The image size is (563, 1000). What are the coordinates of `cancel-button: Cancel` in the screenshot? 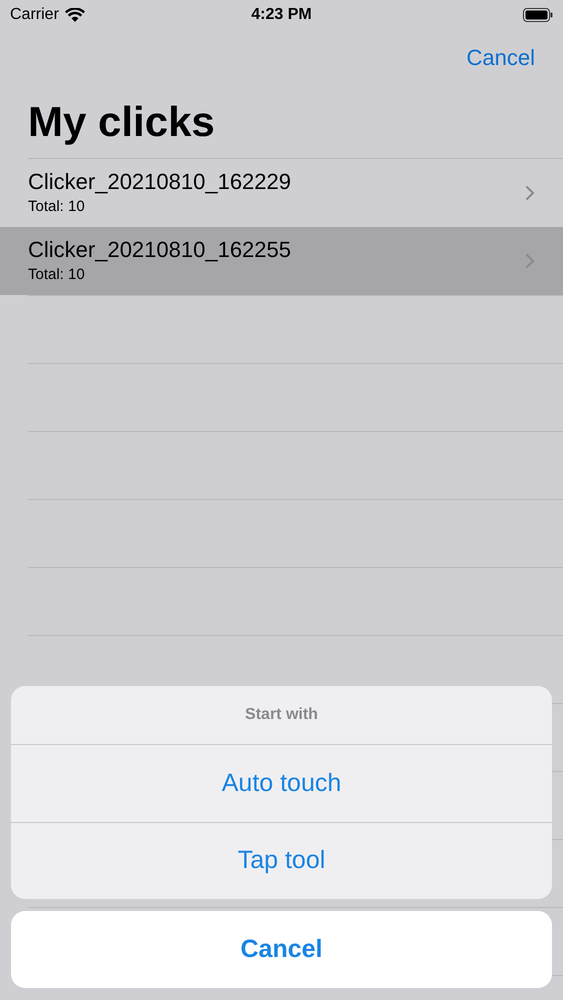 It's located at (500, 57).